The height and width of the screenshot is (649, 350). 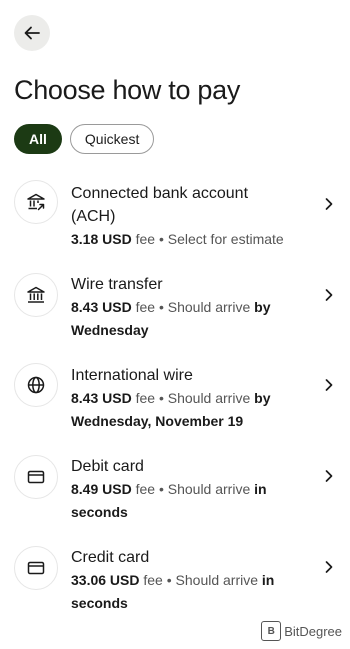 What do you see at coordinates (110, 557) in the screenshot?
I see `method-title: Credit card` at bounding box center [110, 557].